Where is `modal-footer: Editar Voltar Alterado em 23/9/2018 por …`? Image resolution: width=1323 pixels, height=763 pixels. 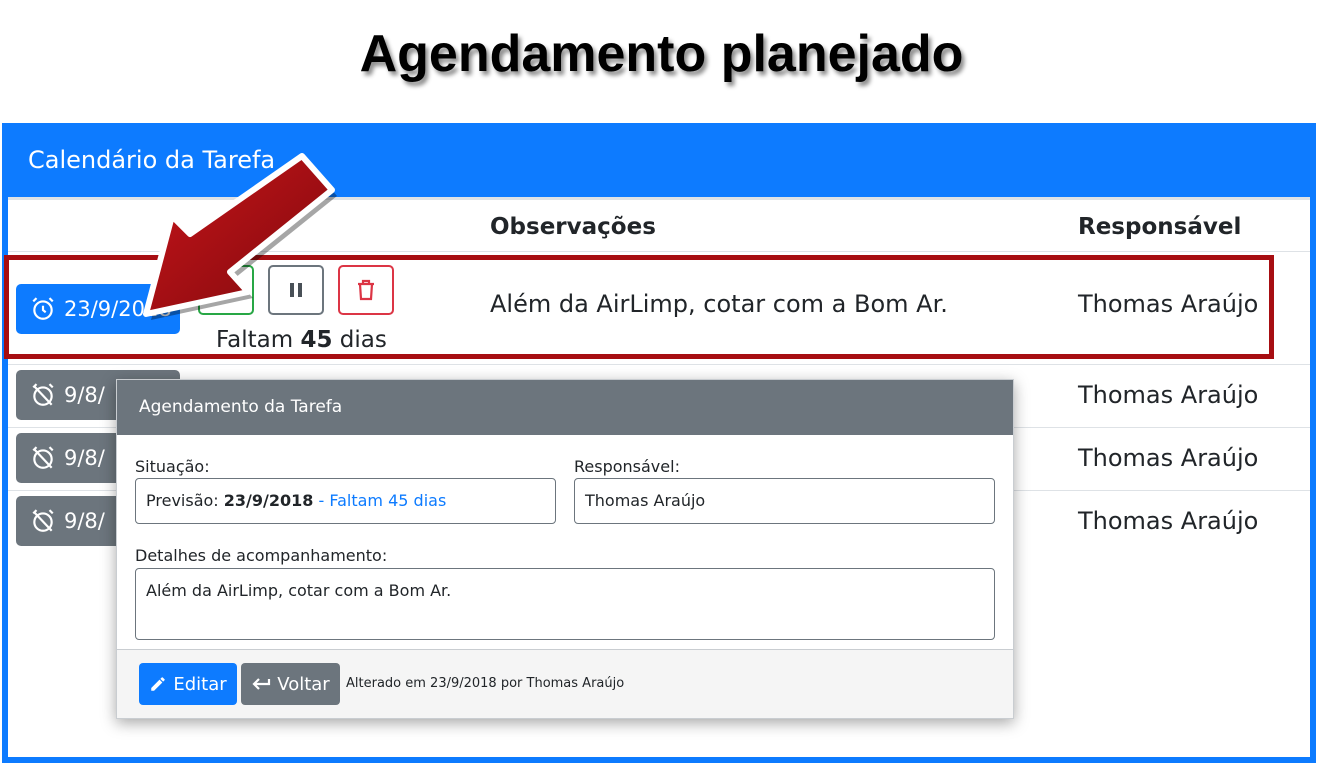 modal-footer: Editar Voltar Alterado em 23/9/2018 por … is located at coordinates (565, 683).